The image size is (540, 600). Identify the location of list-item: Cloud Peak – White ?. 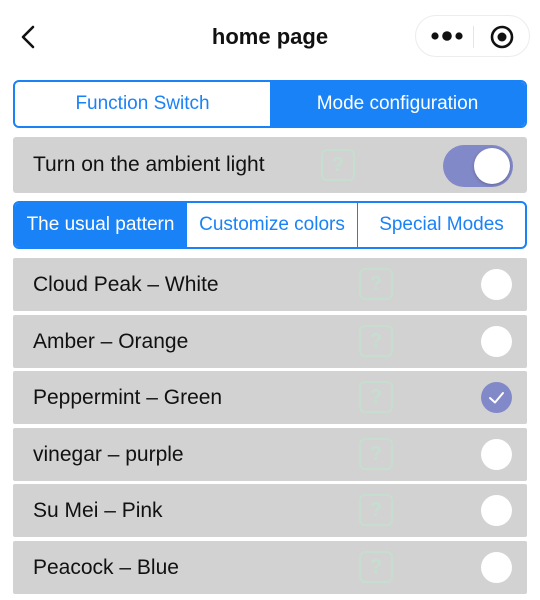
(270, 284).